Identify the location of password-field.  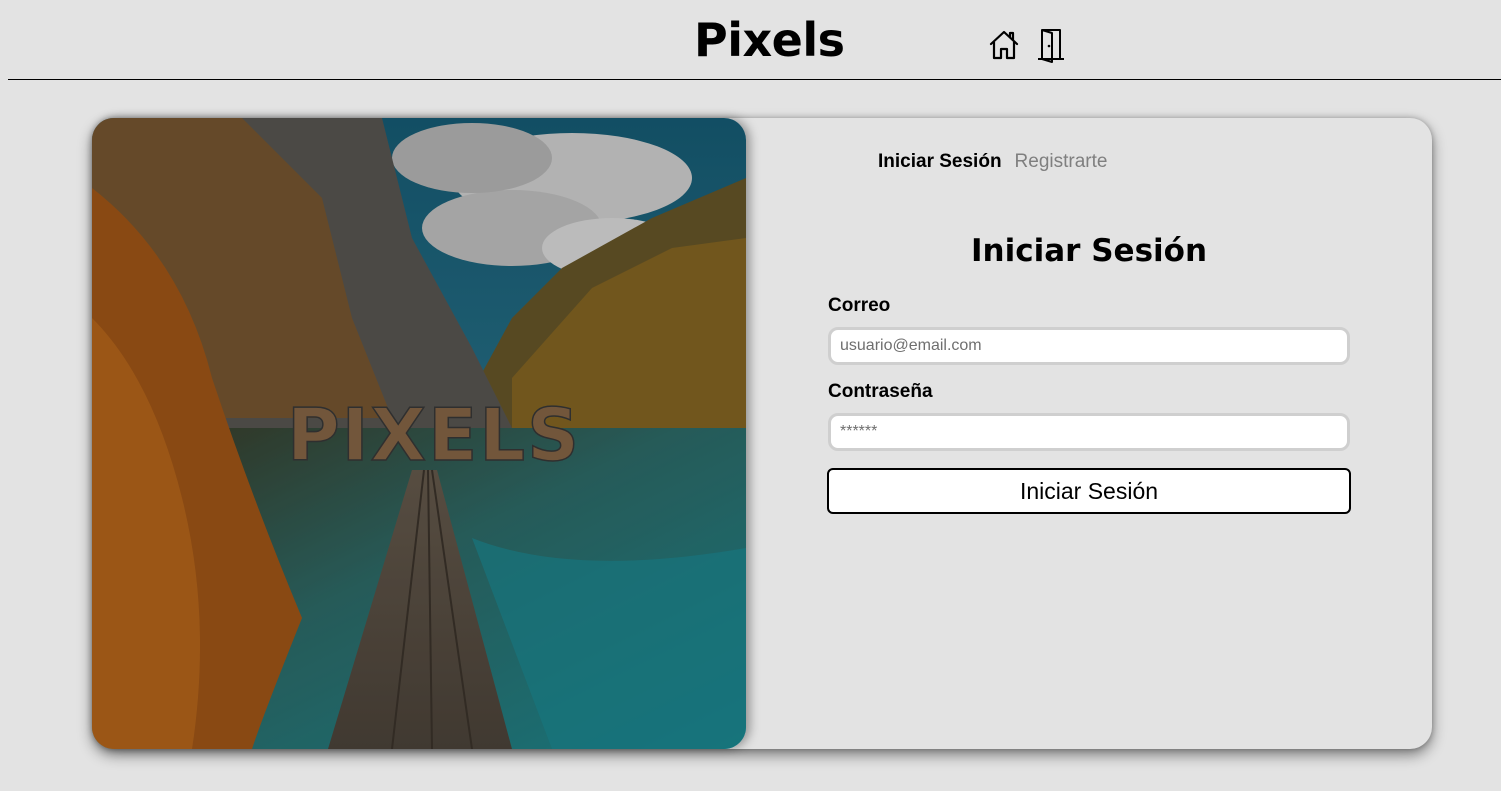
(1089, 432).